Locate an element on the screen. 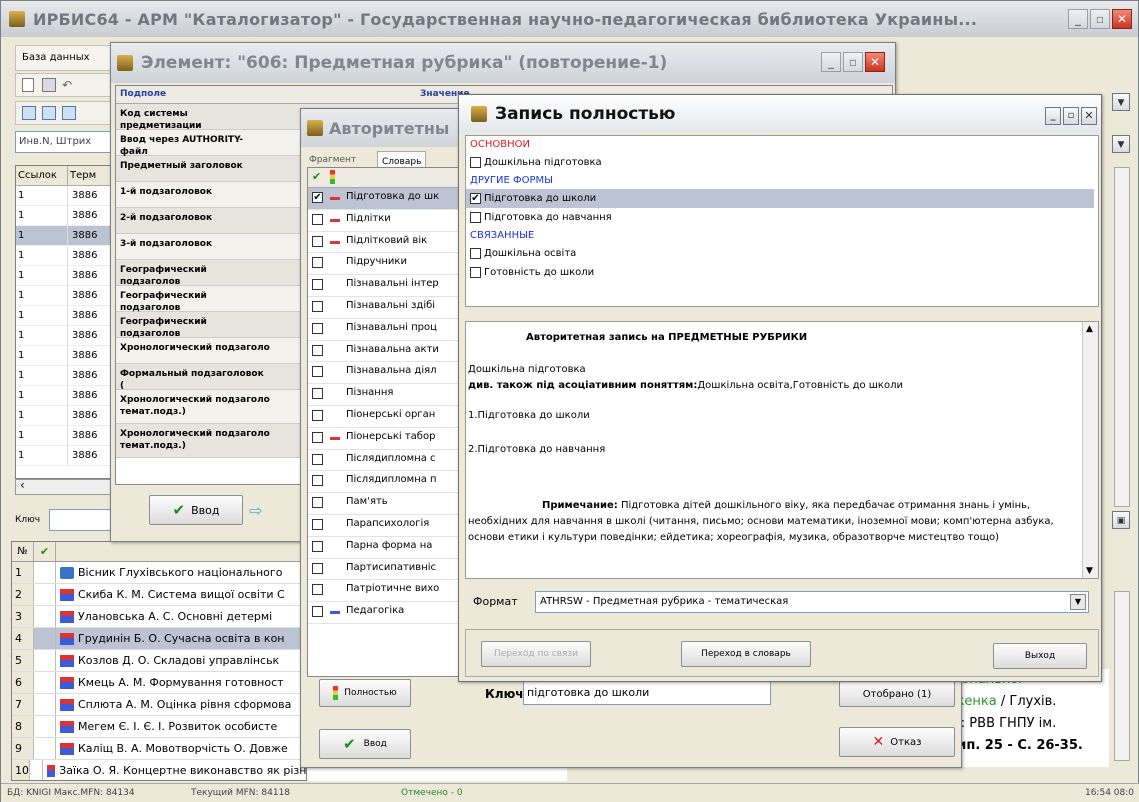 This screenshot has width=1139, height=802. element-minimize: _ is located at coordinates (831, 62).